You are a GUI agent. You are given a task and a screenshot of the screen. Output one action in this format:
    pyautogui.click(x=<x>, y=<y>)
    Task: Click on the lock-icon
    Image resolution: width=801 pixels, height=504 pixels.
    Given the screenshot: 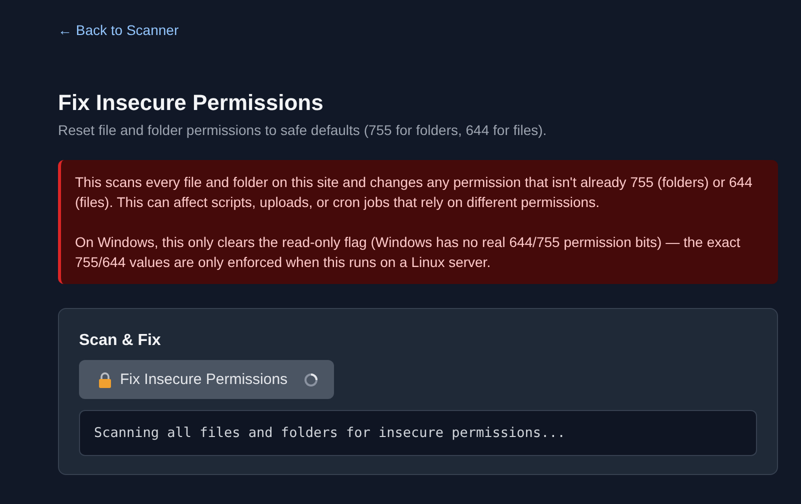 What is the action you would take?
    pyautogui.click(x=105, y=380)
    